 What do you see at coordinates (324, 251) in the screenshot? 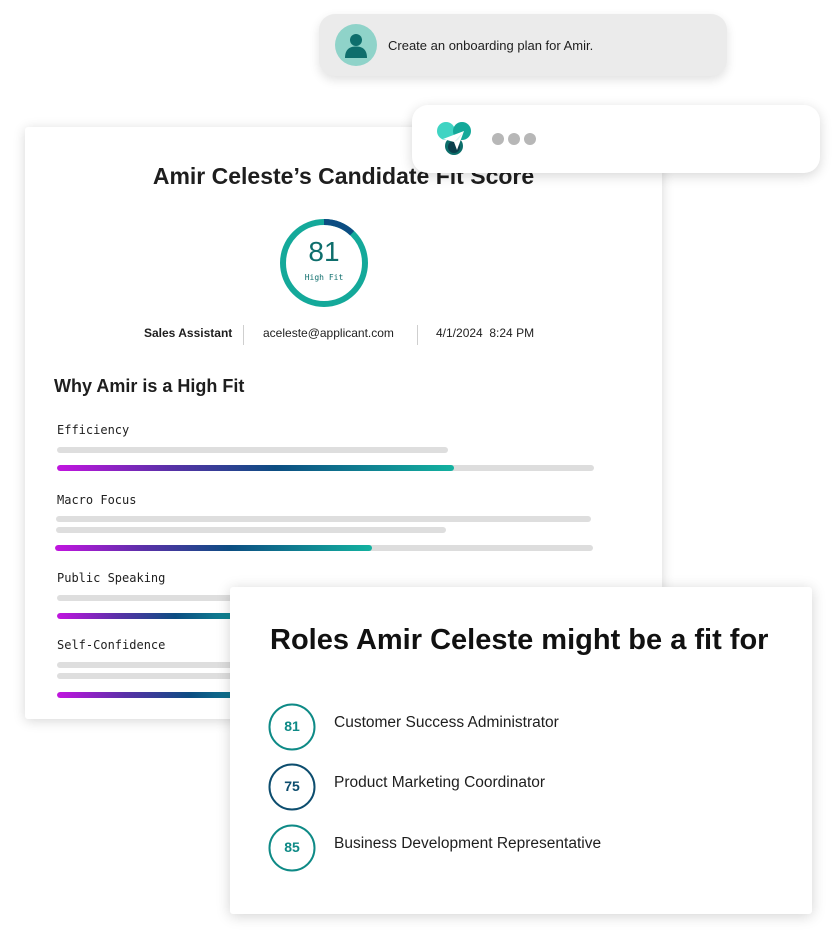
I see `fit-score-value: 81` at bounding box center [324, 251].